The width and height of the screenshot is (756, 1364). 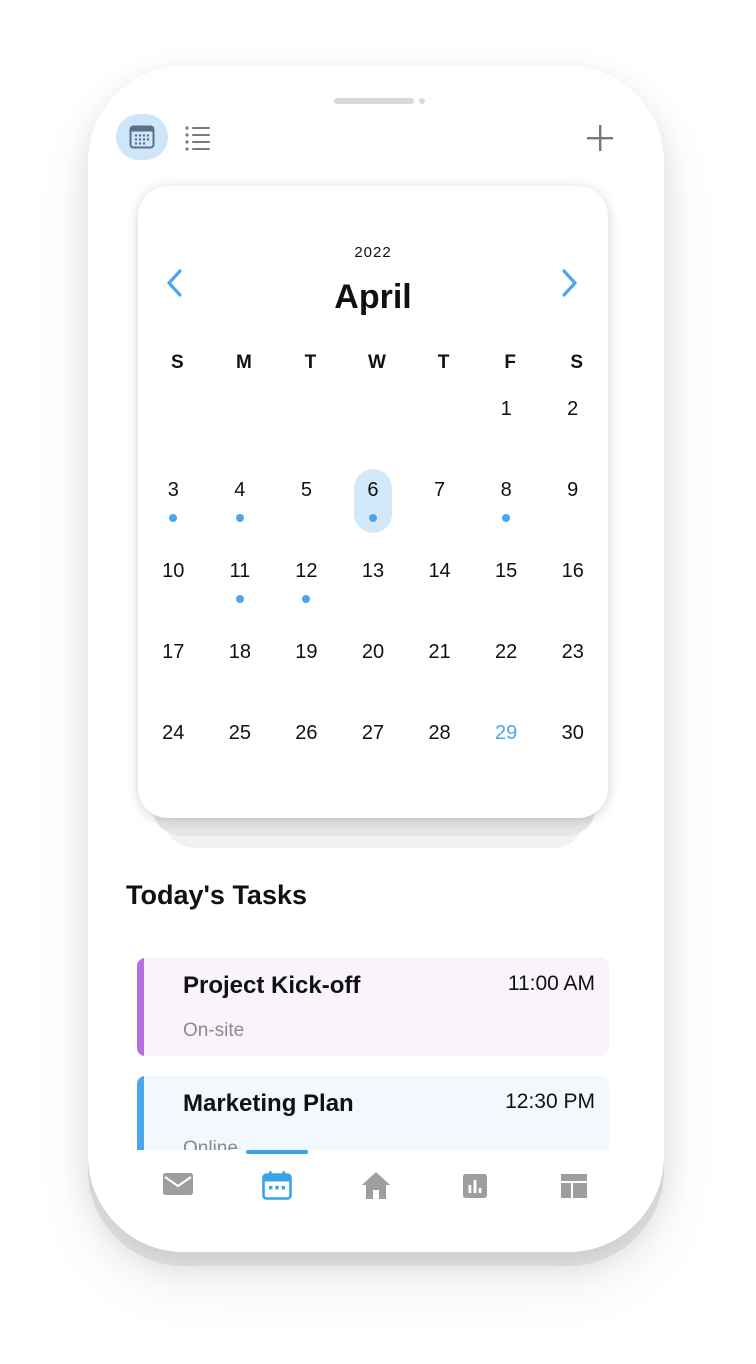 I want to click on calendar-day: 8, so click(x=506, y=509).